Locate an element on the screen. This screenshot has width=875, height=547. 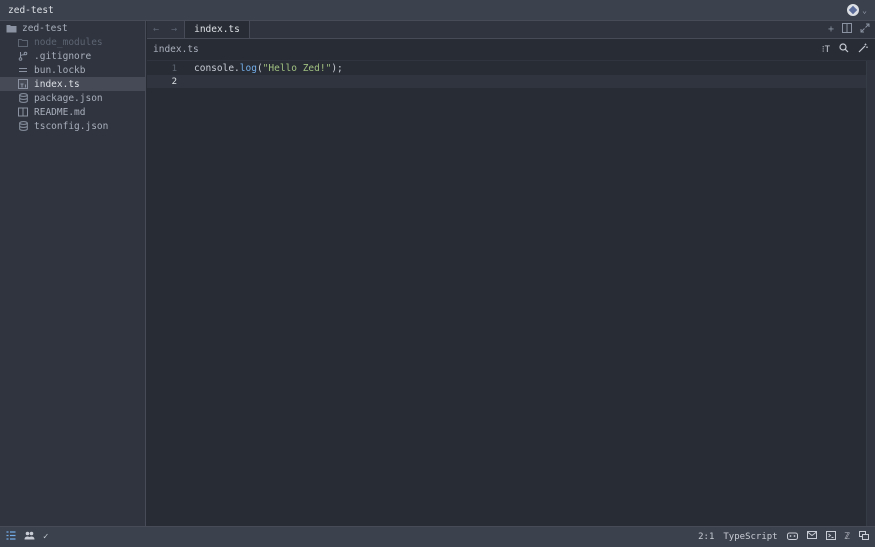
status-right: 2:1 TypeScript ℤ is located at coordinates (786, 537).